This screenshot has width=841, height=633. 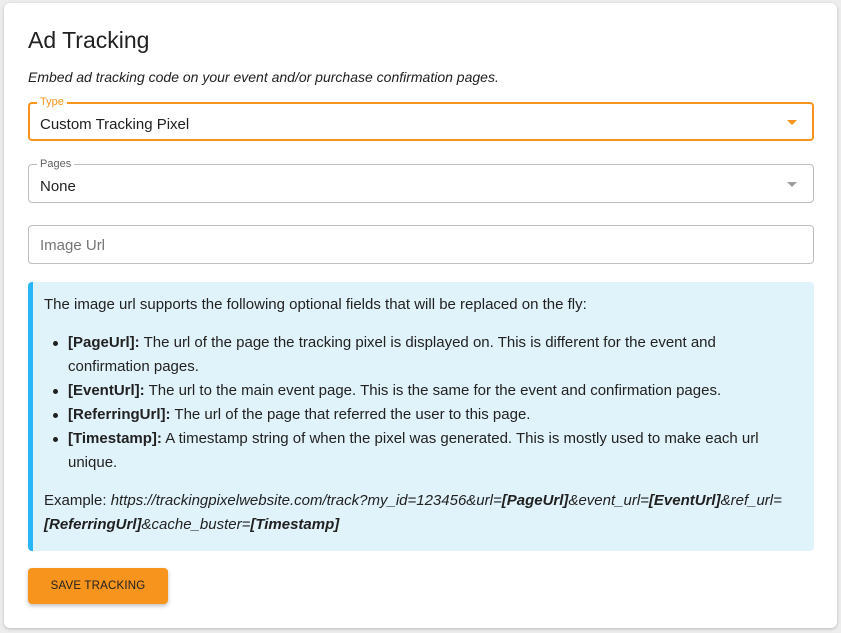 What do you see at coordinates (77, 500) in the screenshot?
I see `example-label: Example:` at bounding box center [77, 500].